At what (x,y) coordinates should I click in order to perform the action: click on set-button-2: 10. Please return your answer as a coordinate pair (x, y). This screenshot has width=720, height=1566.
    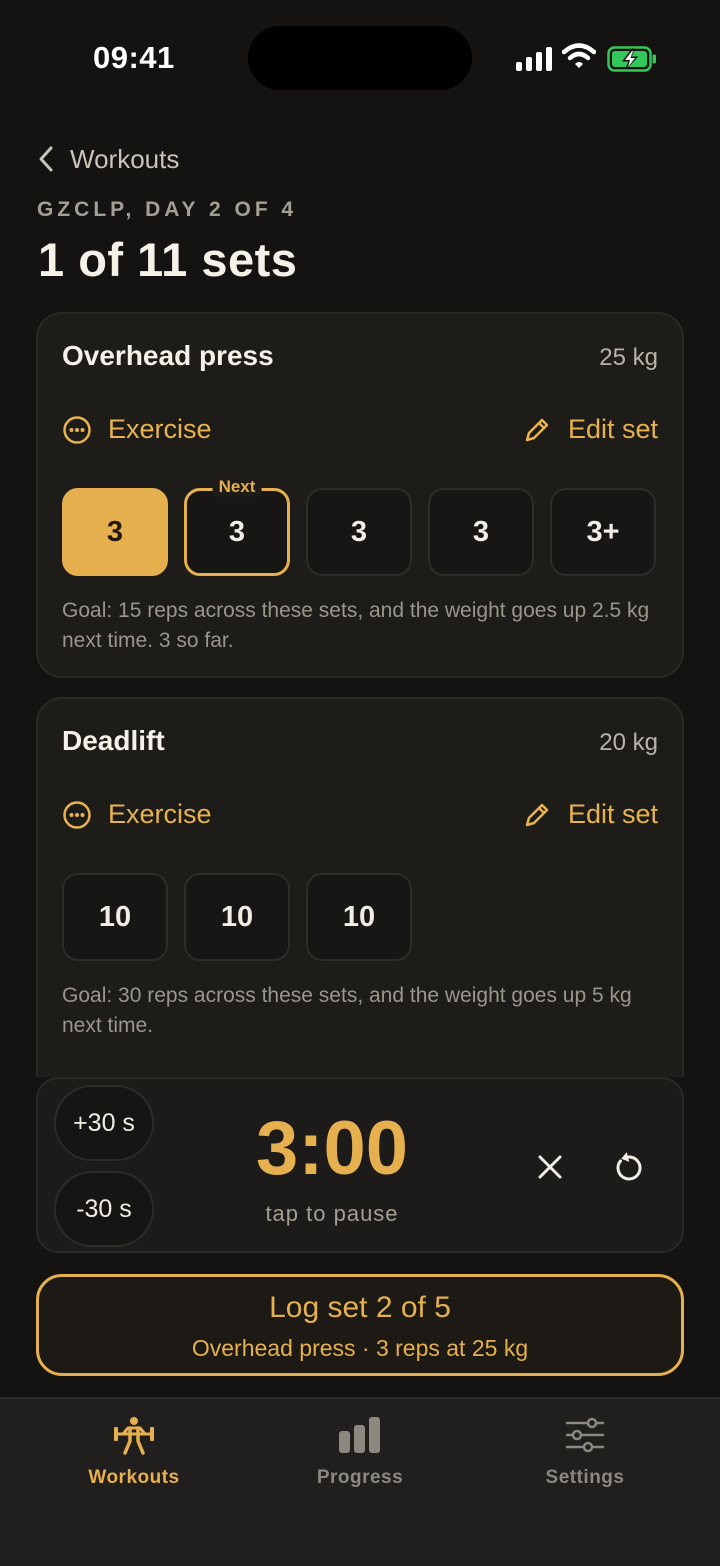
    Looking at the image, I should click on (237, 917).